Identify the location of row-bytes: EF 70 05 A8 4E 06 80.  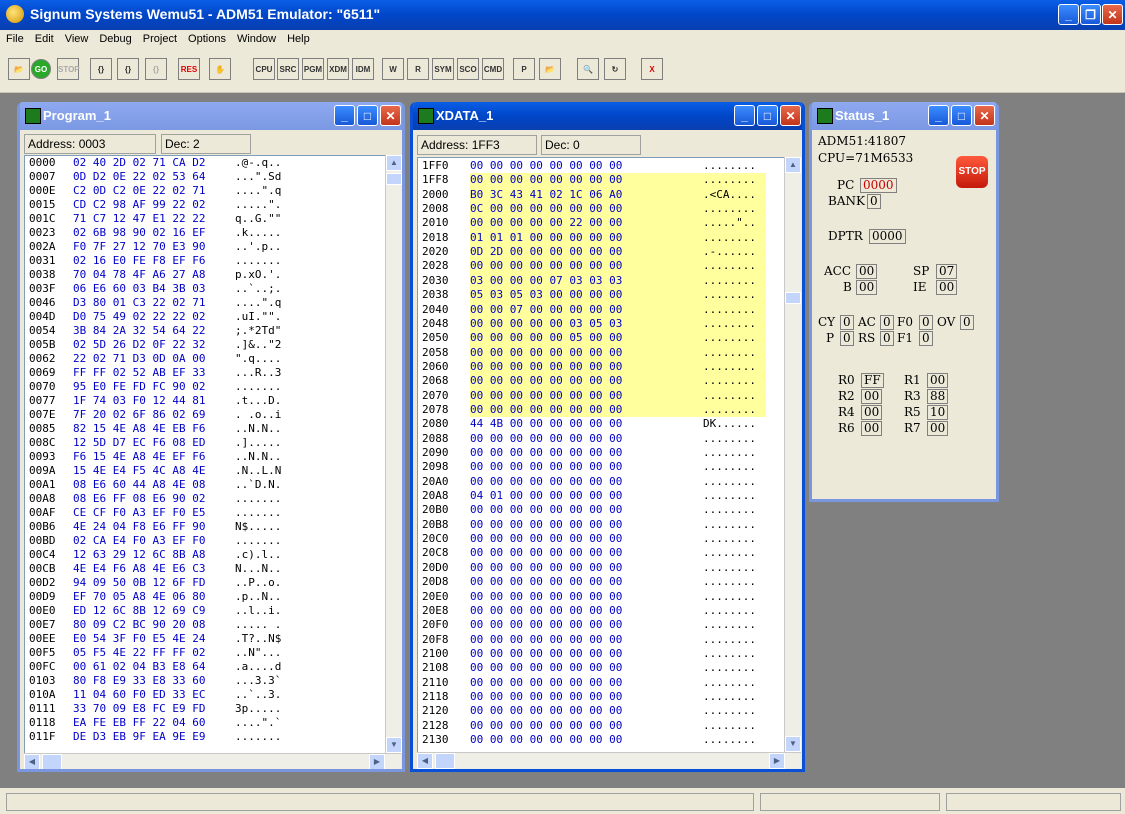
(139, 596).